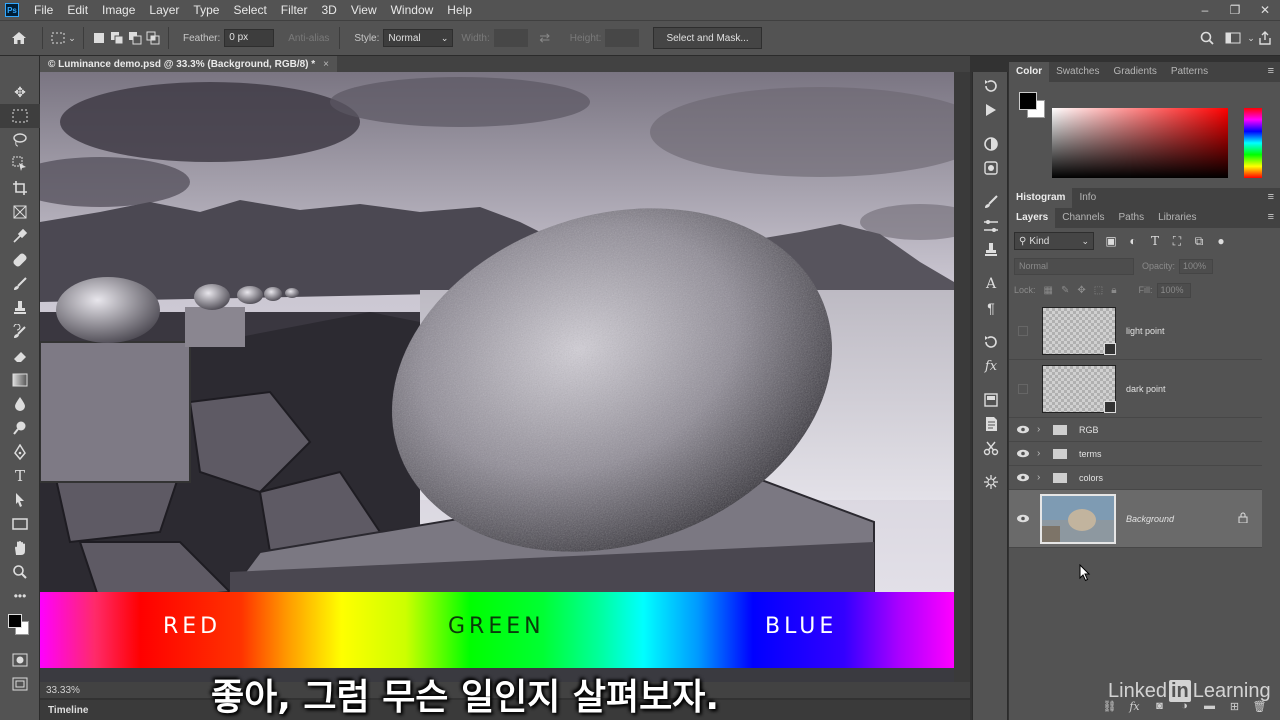 Image resolution: width=1280 pixels, height=720 pixels. I want to click on styles-icon, so click(991, 168).